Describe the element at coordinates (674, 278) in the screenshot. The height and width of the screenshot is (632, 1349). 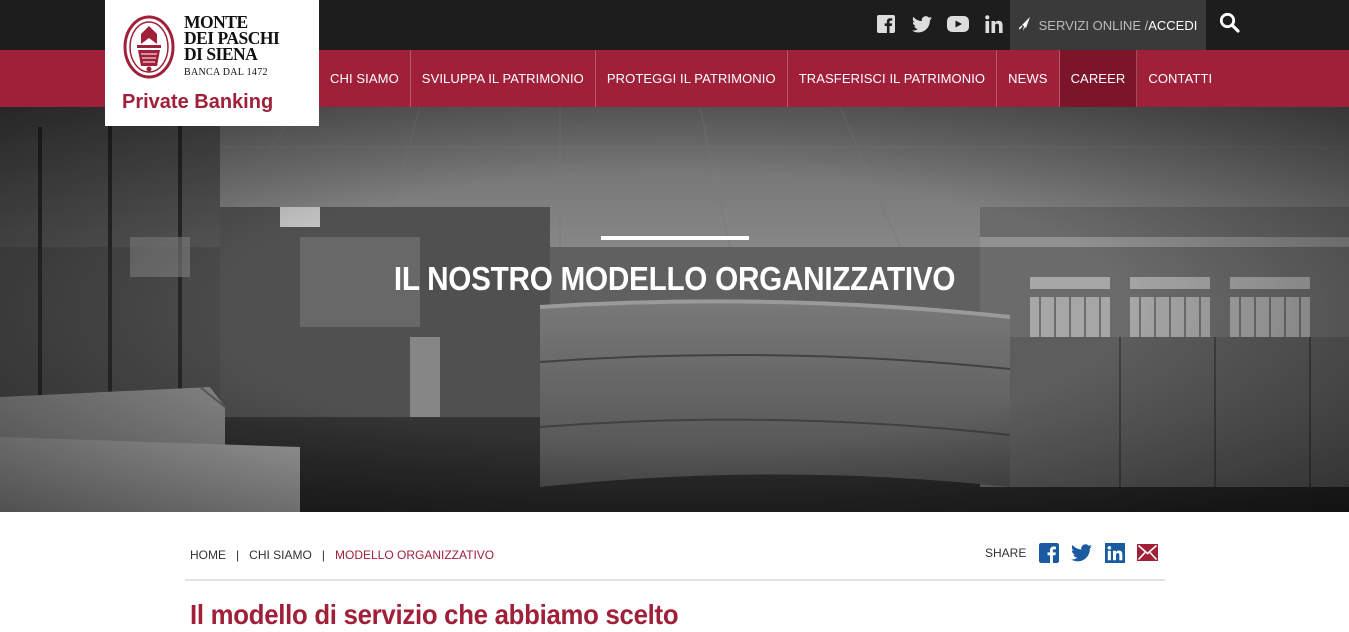
I see `page-title: IL NOSTRO MODELLO ORGANIZZATIVO` at that location.